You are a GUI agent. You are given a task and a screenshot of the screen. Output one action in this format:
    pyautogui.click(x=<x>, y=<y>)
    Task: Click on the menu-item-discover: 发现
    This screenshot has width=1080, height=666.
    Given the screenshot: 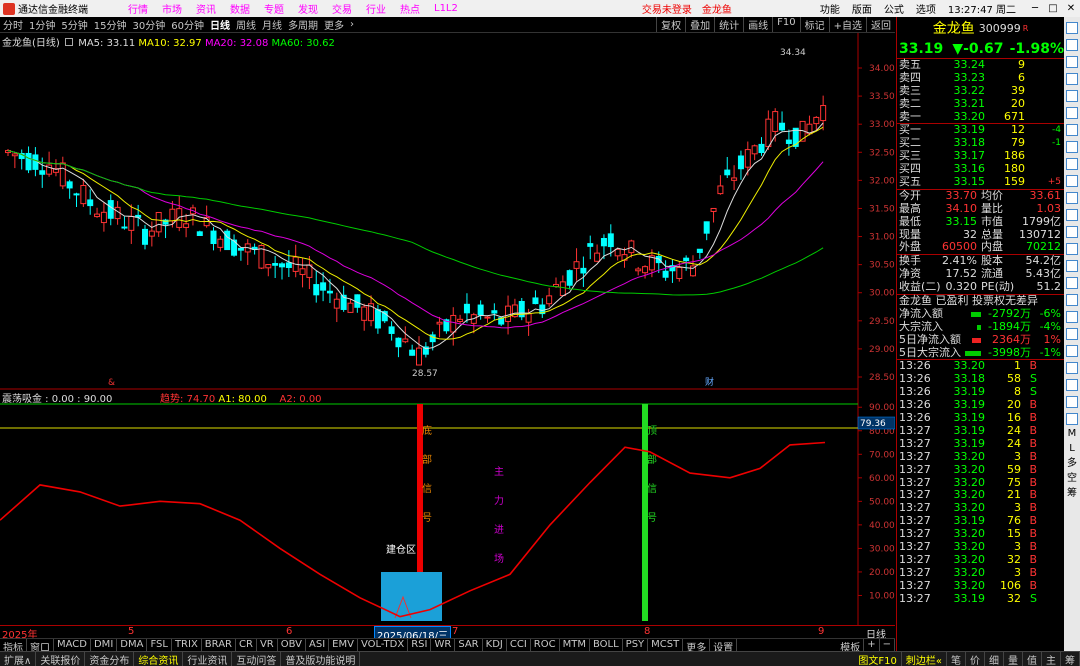 What is the action you would take?
    pyautogui.click(x=308, y=8)
    